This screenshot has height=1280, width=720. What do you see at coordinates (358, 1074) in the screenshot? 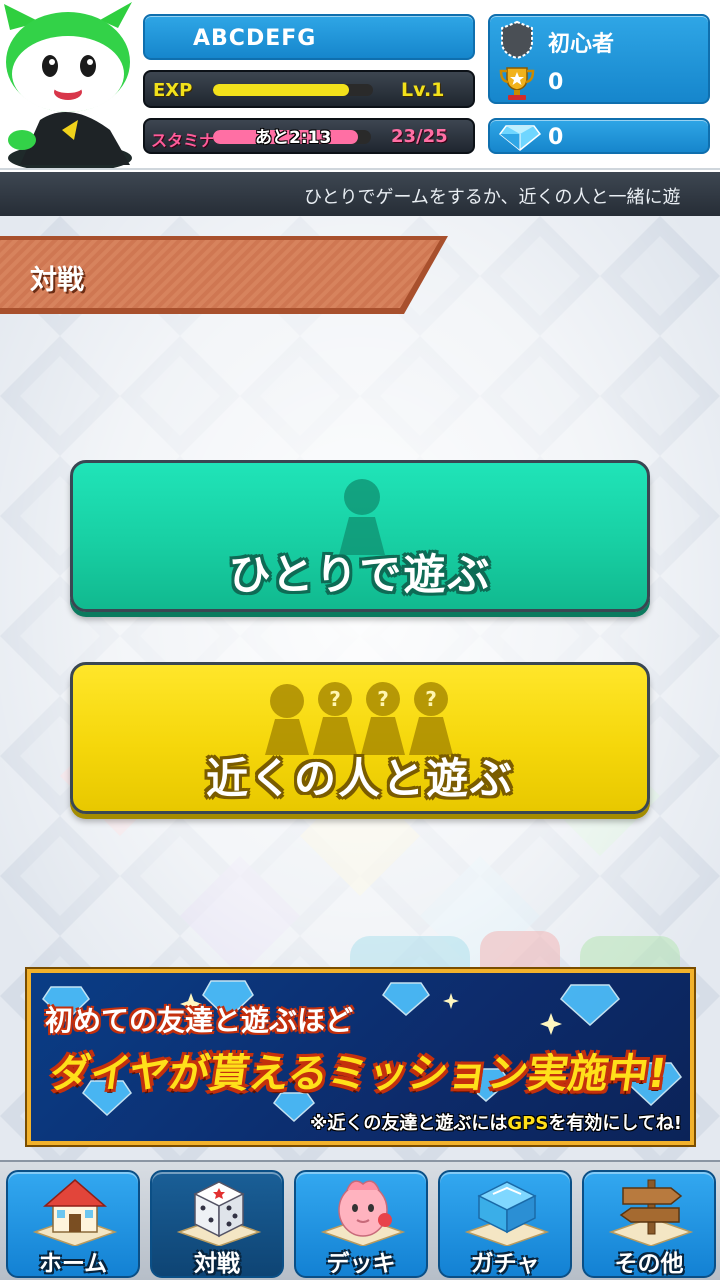
I see `banner-subheadline: ダイヤが貰えるミッション実施中!` at bounding box center [358, 1074].